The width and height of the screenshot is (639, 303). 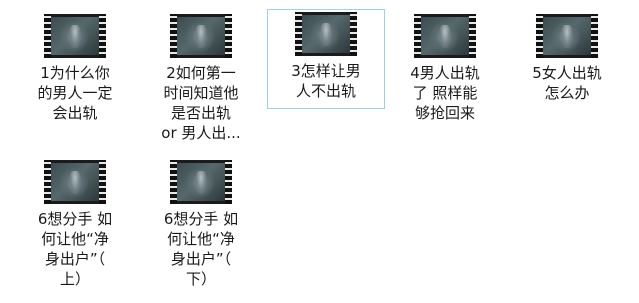 I want to click on video-file-6a: 6想分手 如 何让他“净 身出户”（ 上）, so click(x=75, y=223).